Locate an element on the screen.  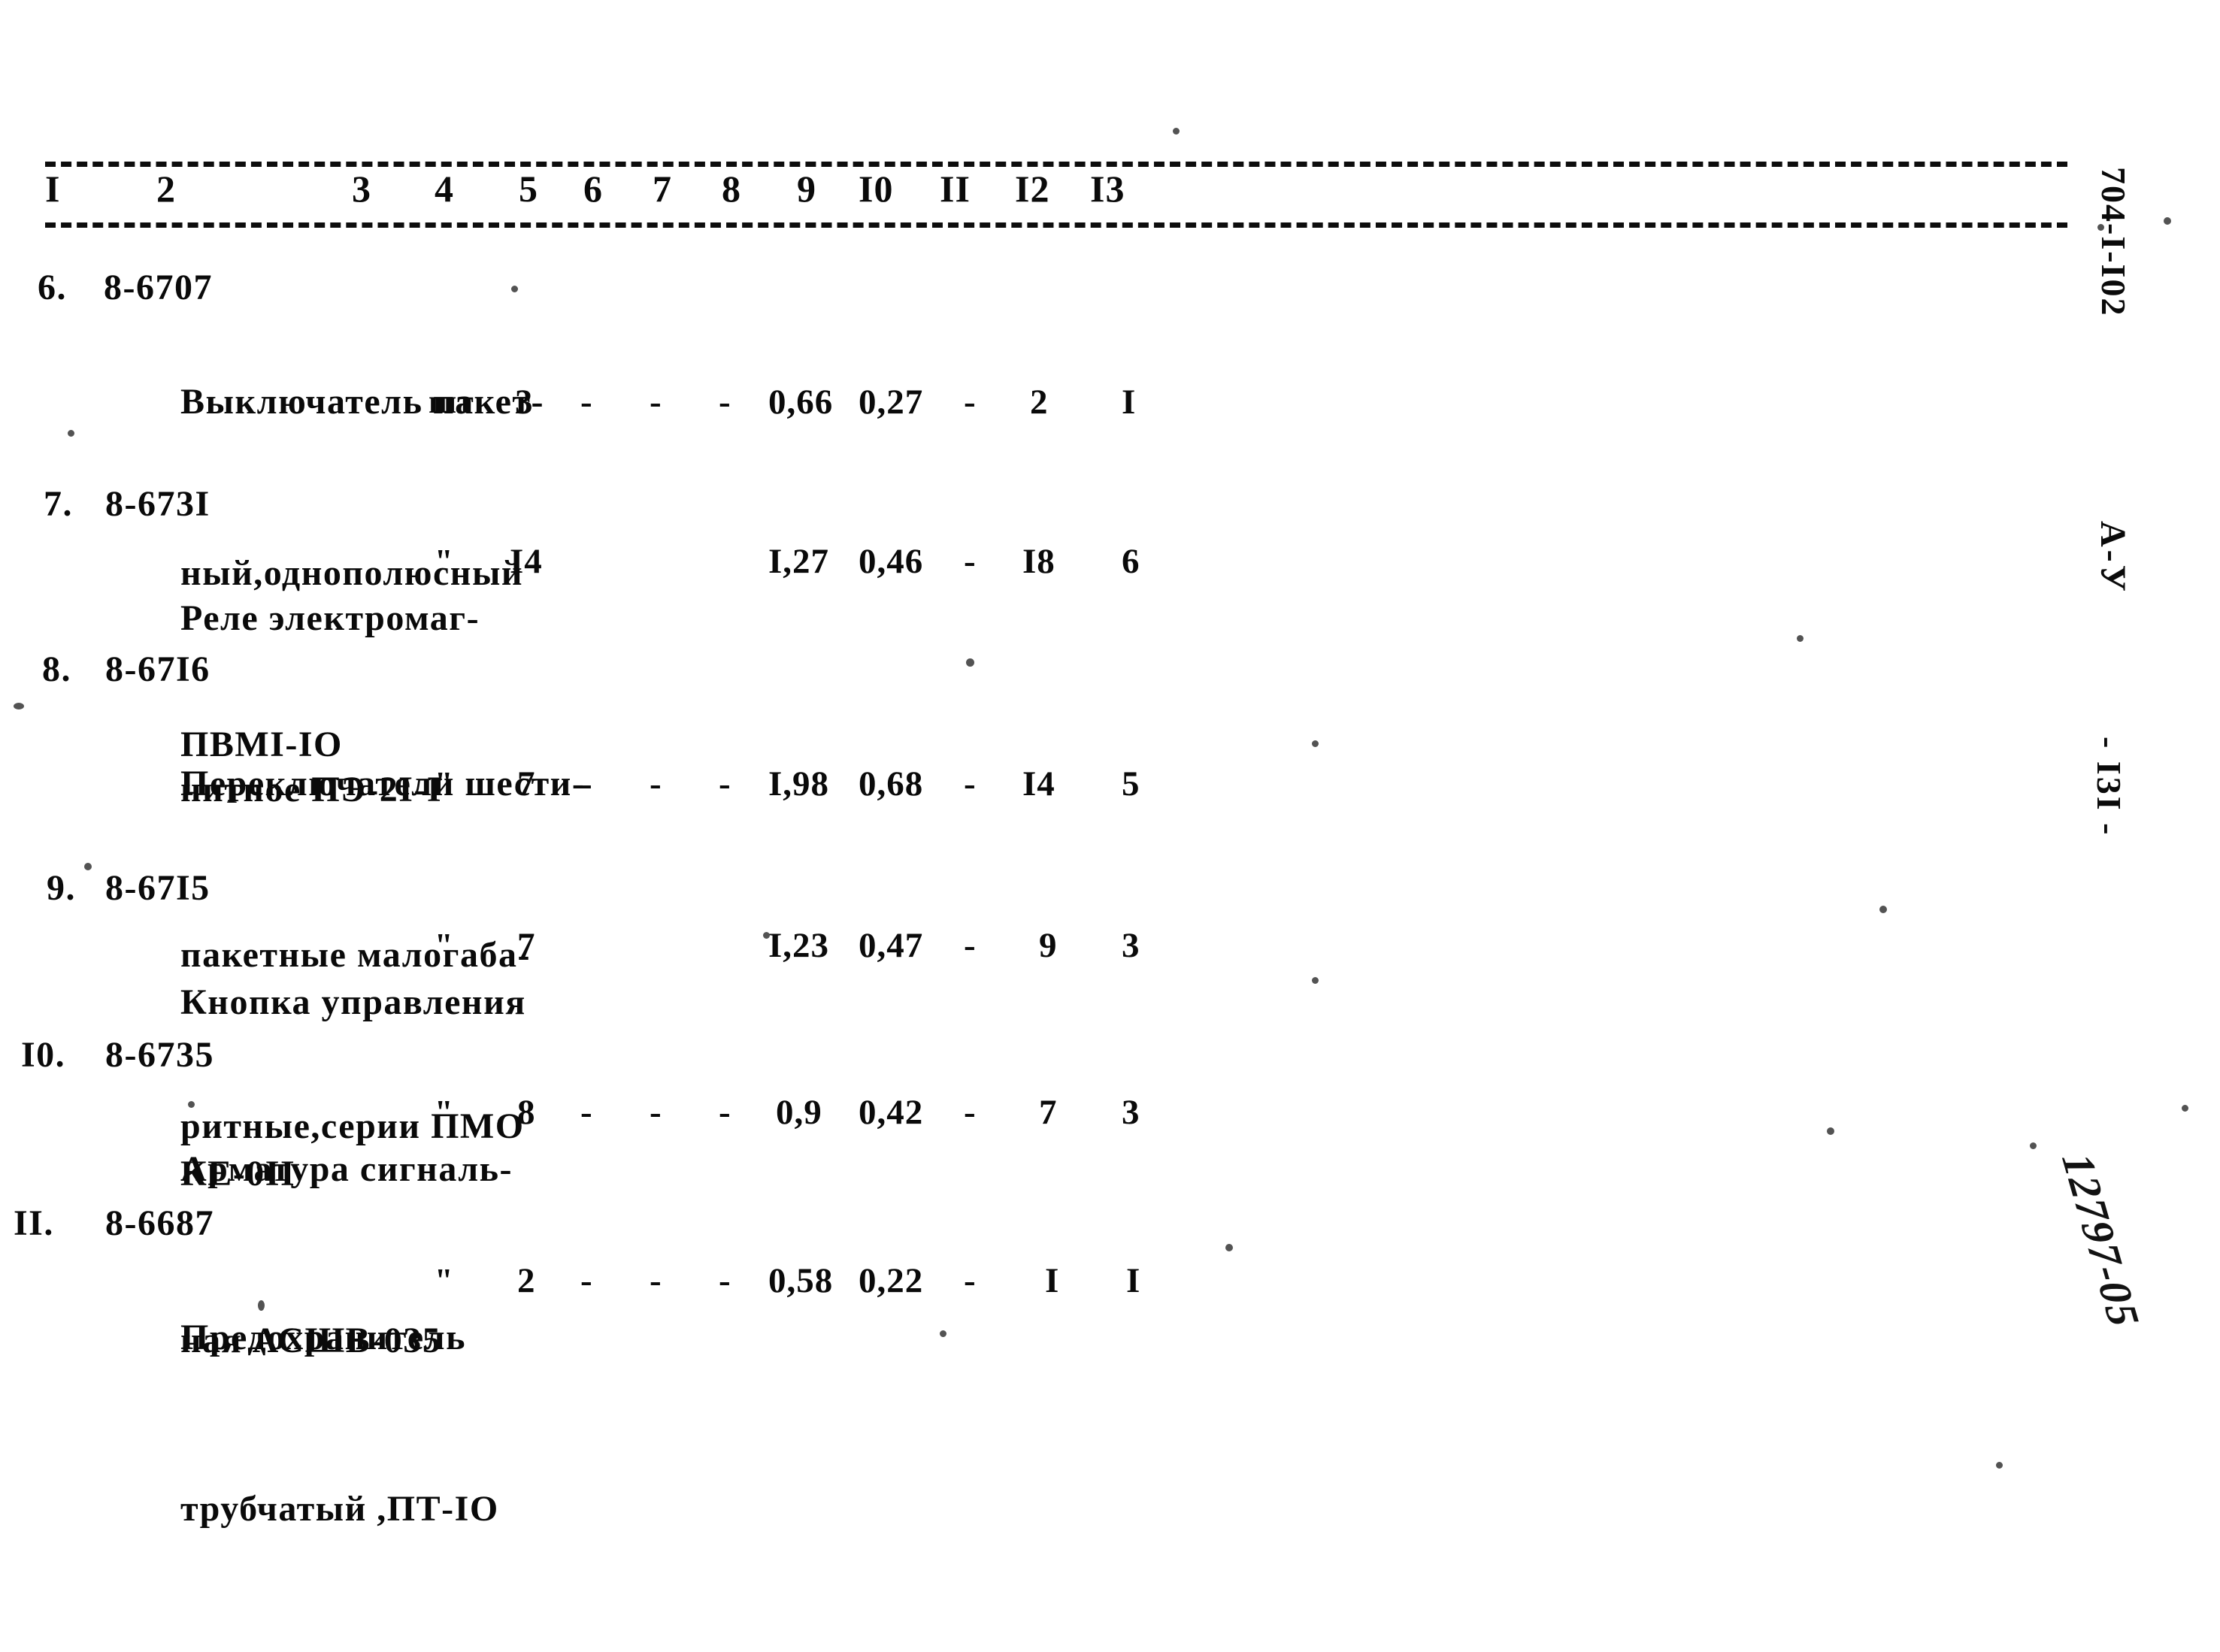
row-value-10: 0,22 is located at coordinates (891, 1281).